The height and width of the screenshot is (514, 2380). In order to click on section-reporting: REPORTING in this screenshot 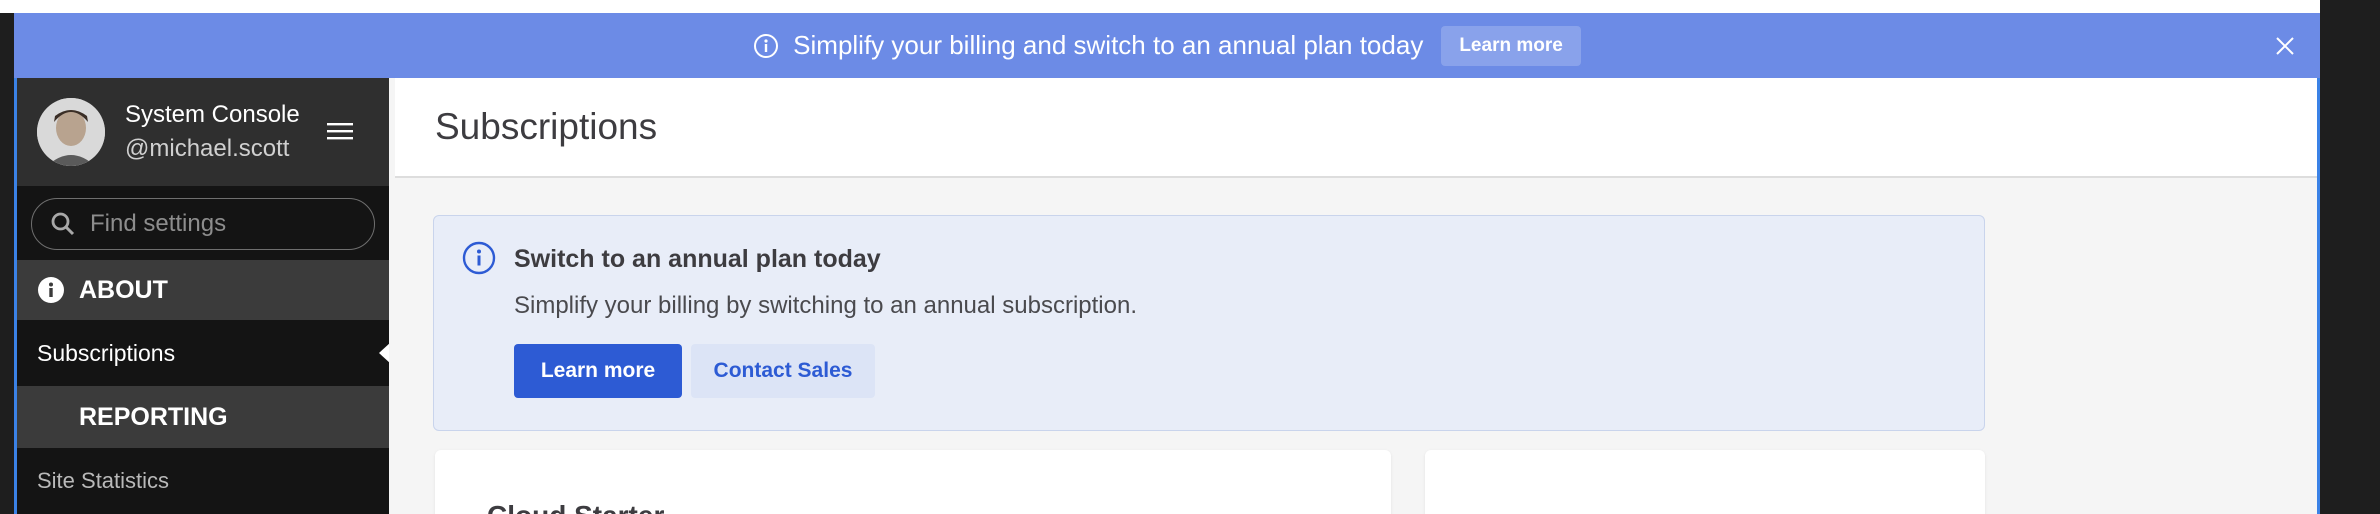, I will do `click(203, 417)`.